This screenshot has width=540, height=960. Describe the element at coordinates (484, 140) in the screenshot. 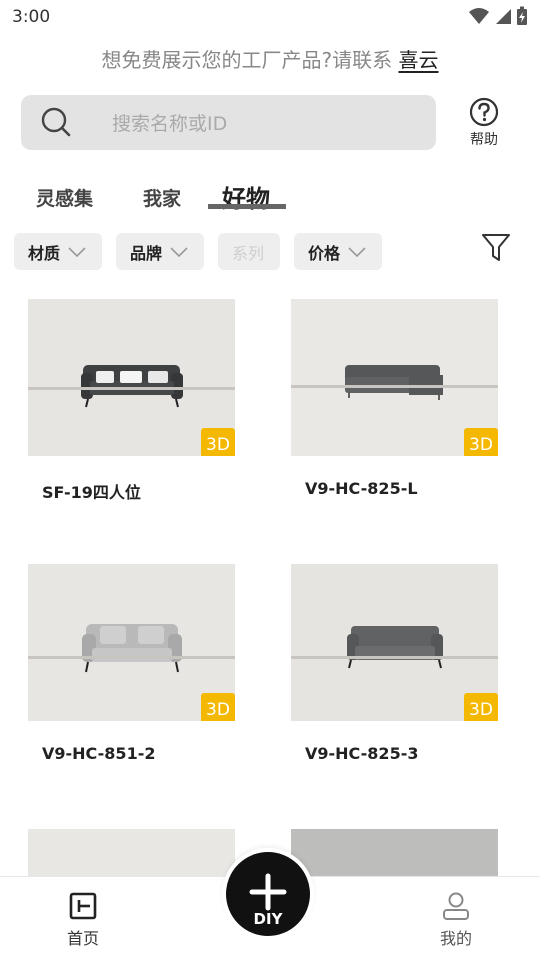

I see `help-label: 帮助` at that location.